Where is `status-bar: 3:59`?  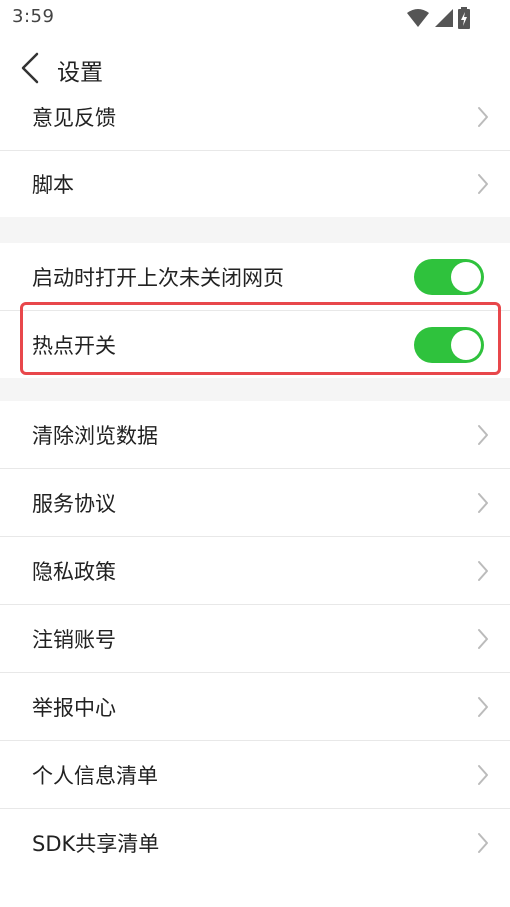
status-bar: 3:59 is located at coordinates (255, 18).